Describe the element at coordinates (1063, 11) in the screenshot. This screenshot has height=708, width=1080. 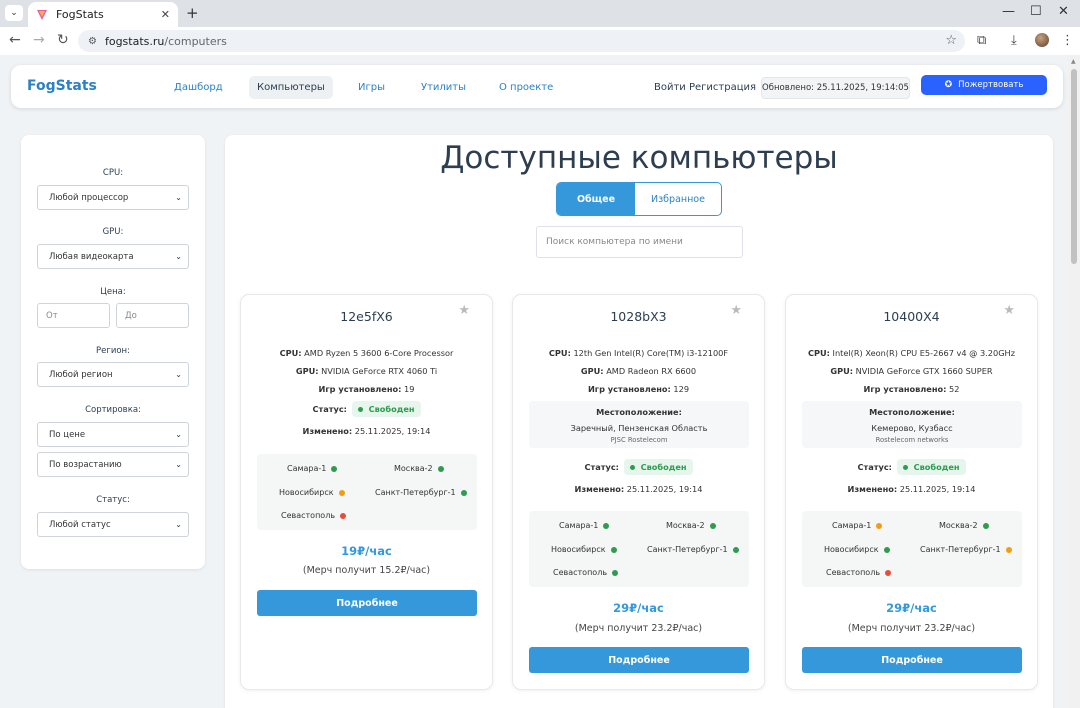
I see `window-close-icon: ✕` at that location.